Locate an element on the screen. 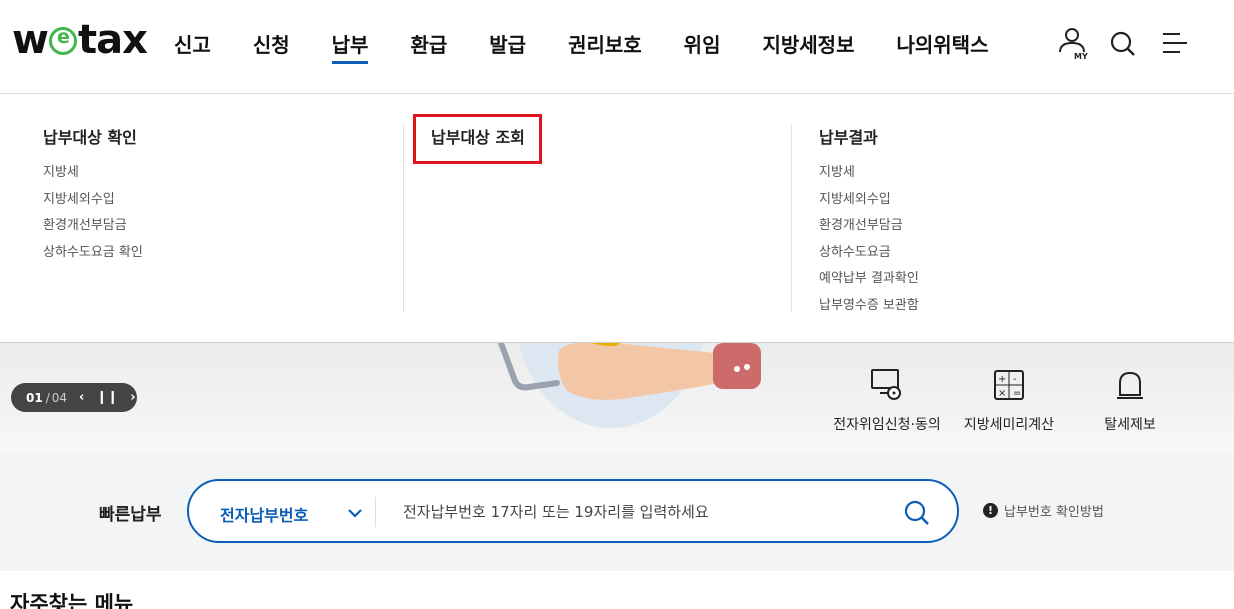 The image size is (1234, 609). payment-number-help-link: ! 납부번호 확인방법 is located at coordinates (1043, 510).